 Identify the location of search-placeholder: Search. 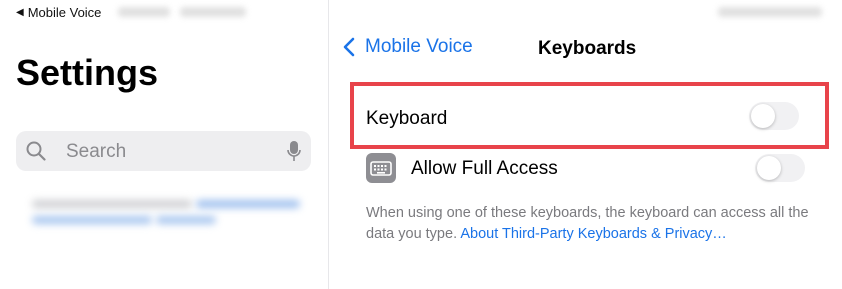
(96, 151).